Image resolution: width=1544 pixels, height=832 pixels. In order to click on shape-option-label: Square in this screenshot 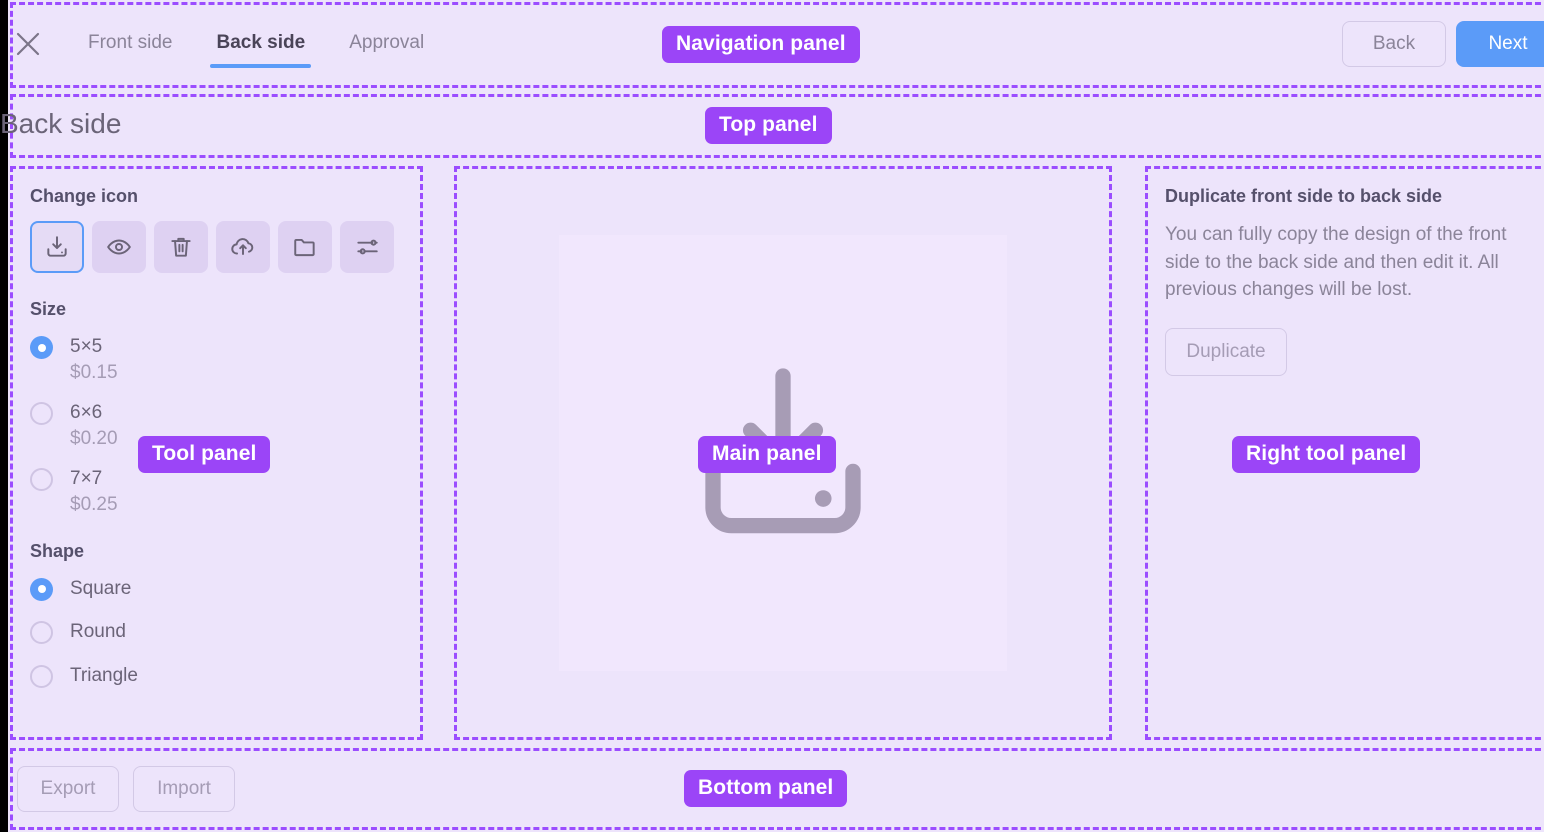, I will do `click(101, 588)`.